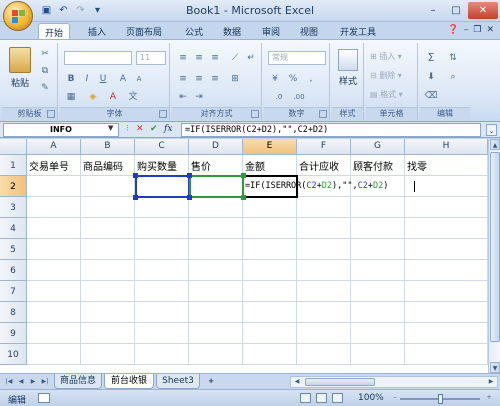  What do you see at coordinates (270, 228) in the screenshot?
I see `cell-e4` at bounding box center [270, 228].